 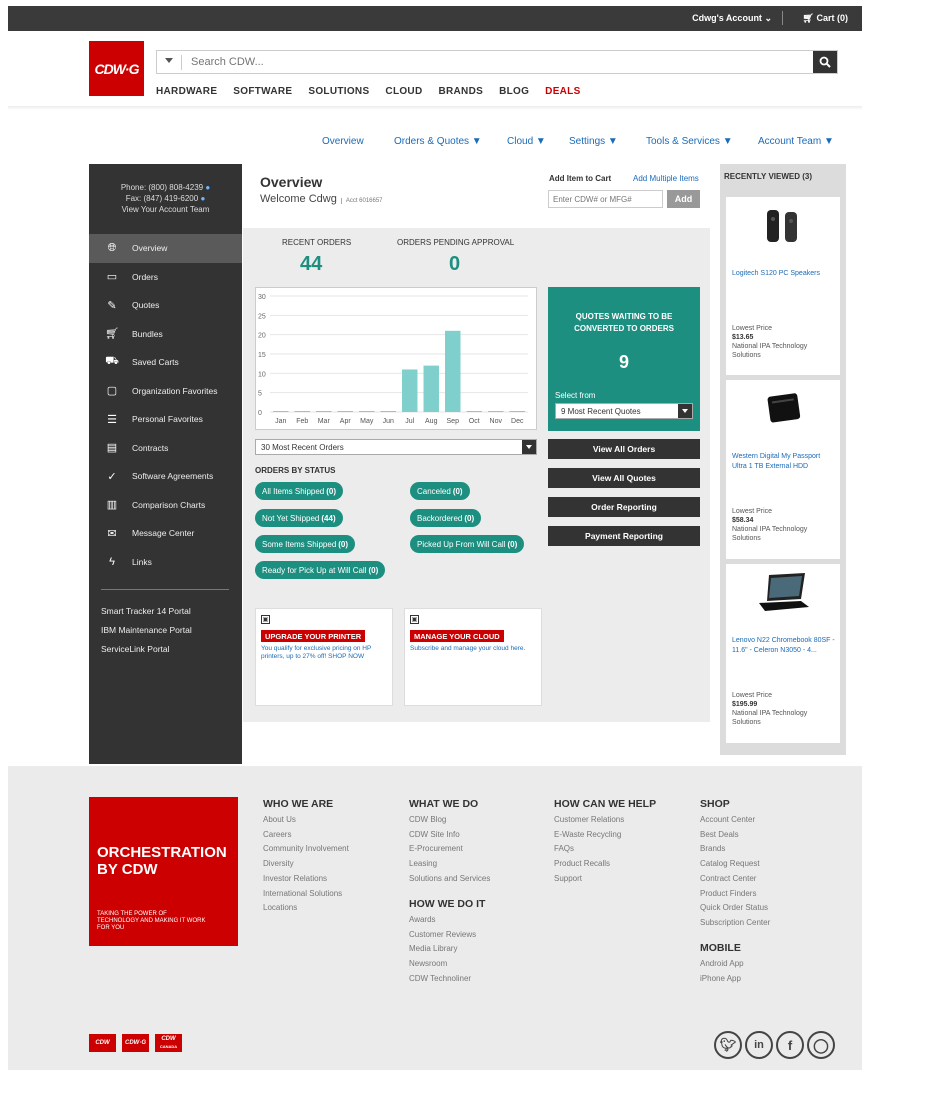 I want to click on subnav-overview: Overview, so click(x=343, y=141).